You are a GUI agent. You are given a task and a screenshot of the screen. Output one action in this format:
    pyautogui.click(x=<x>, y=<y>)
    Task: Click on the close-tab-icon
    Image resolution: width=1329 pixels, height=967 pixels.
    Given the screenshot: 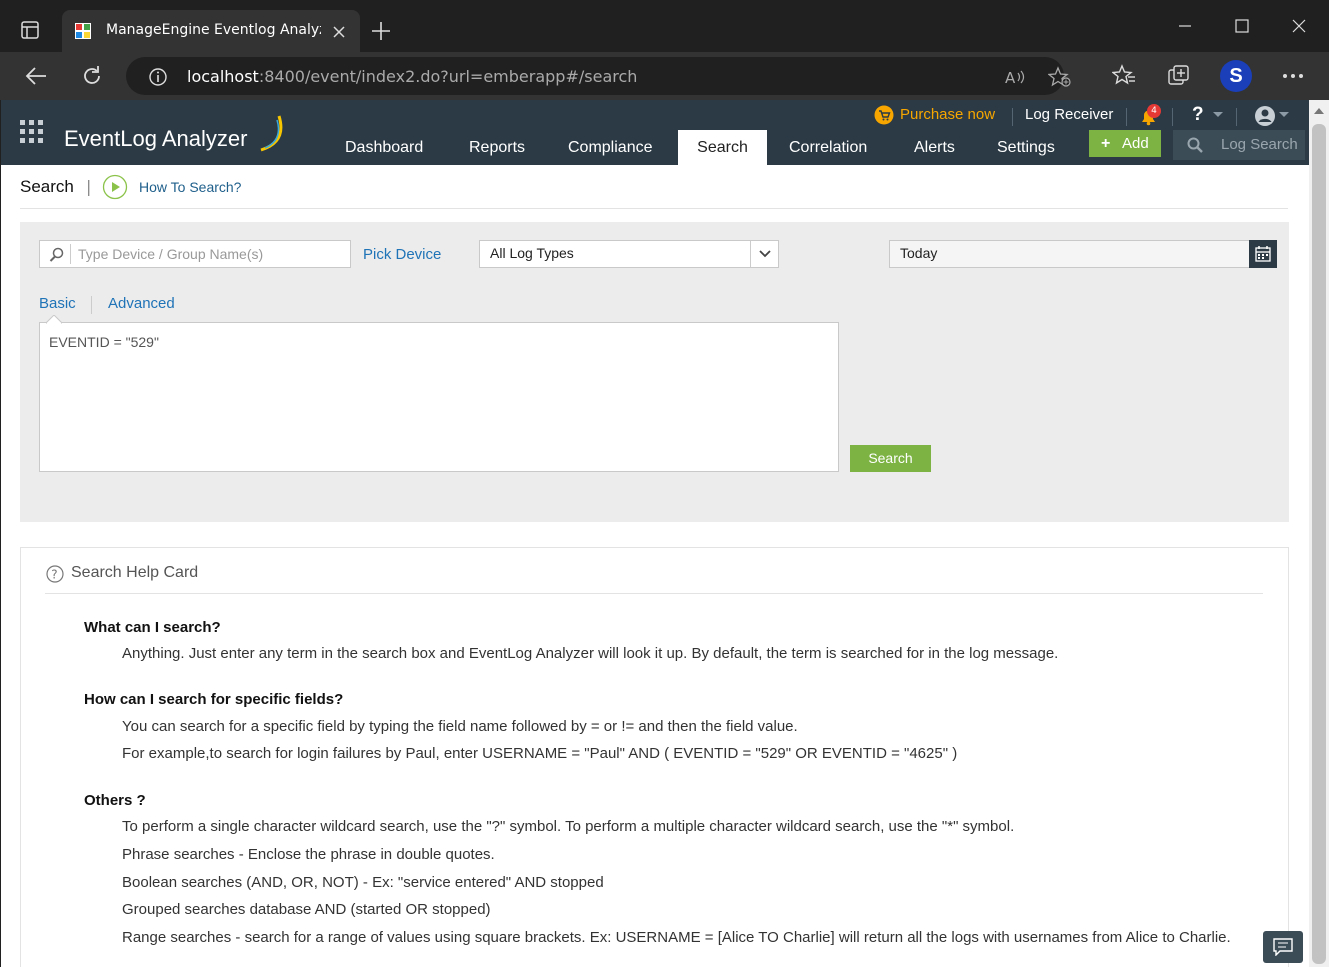 What is the action you would take?
    pyautogui.click(x=339, y=32)
    